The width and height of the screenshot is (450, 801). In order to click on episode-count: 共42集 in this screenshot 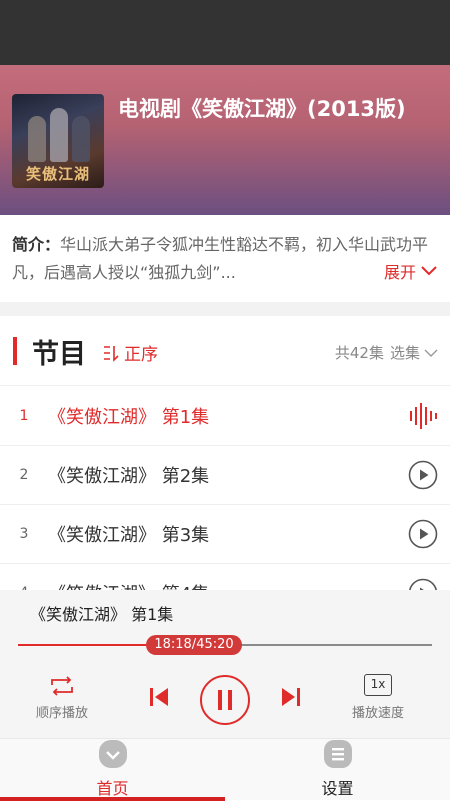, I will do `click(359, 353)`.